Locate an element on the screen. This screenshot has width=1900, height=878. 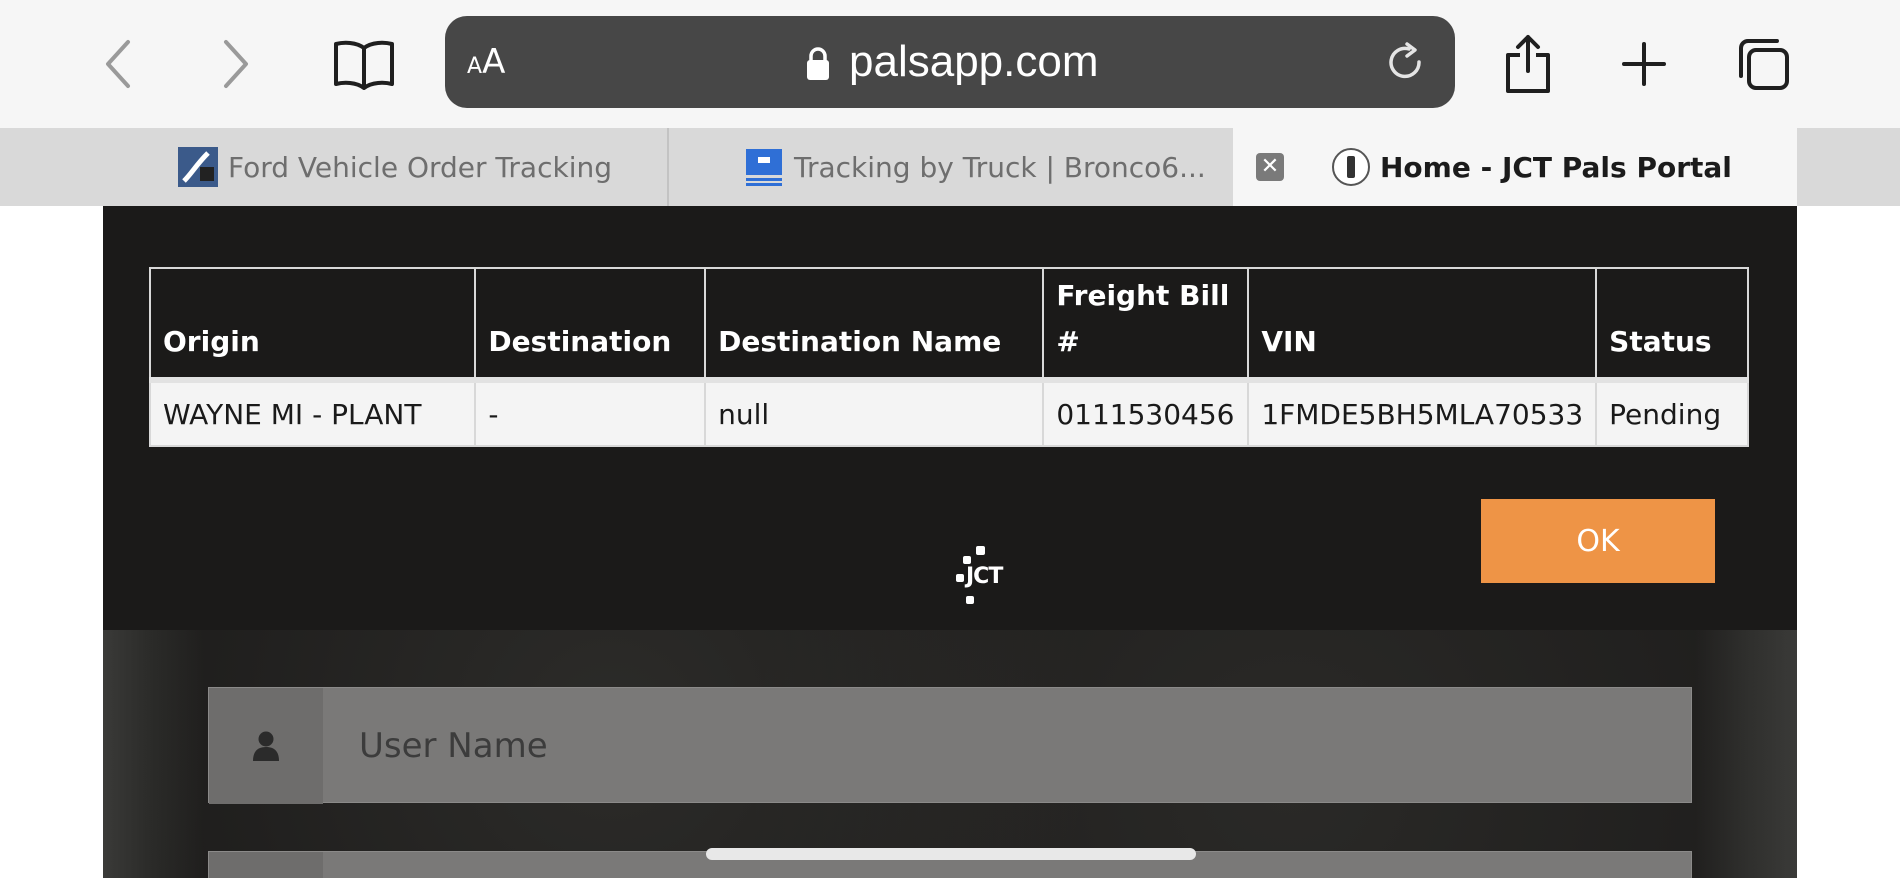
reload-icon is located at coordinates (1406, 63).